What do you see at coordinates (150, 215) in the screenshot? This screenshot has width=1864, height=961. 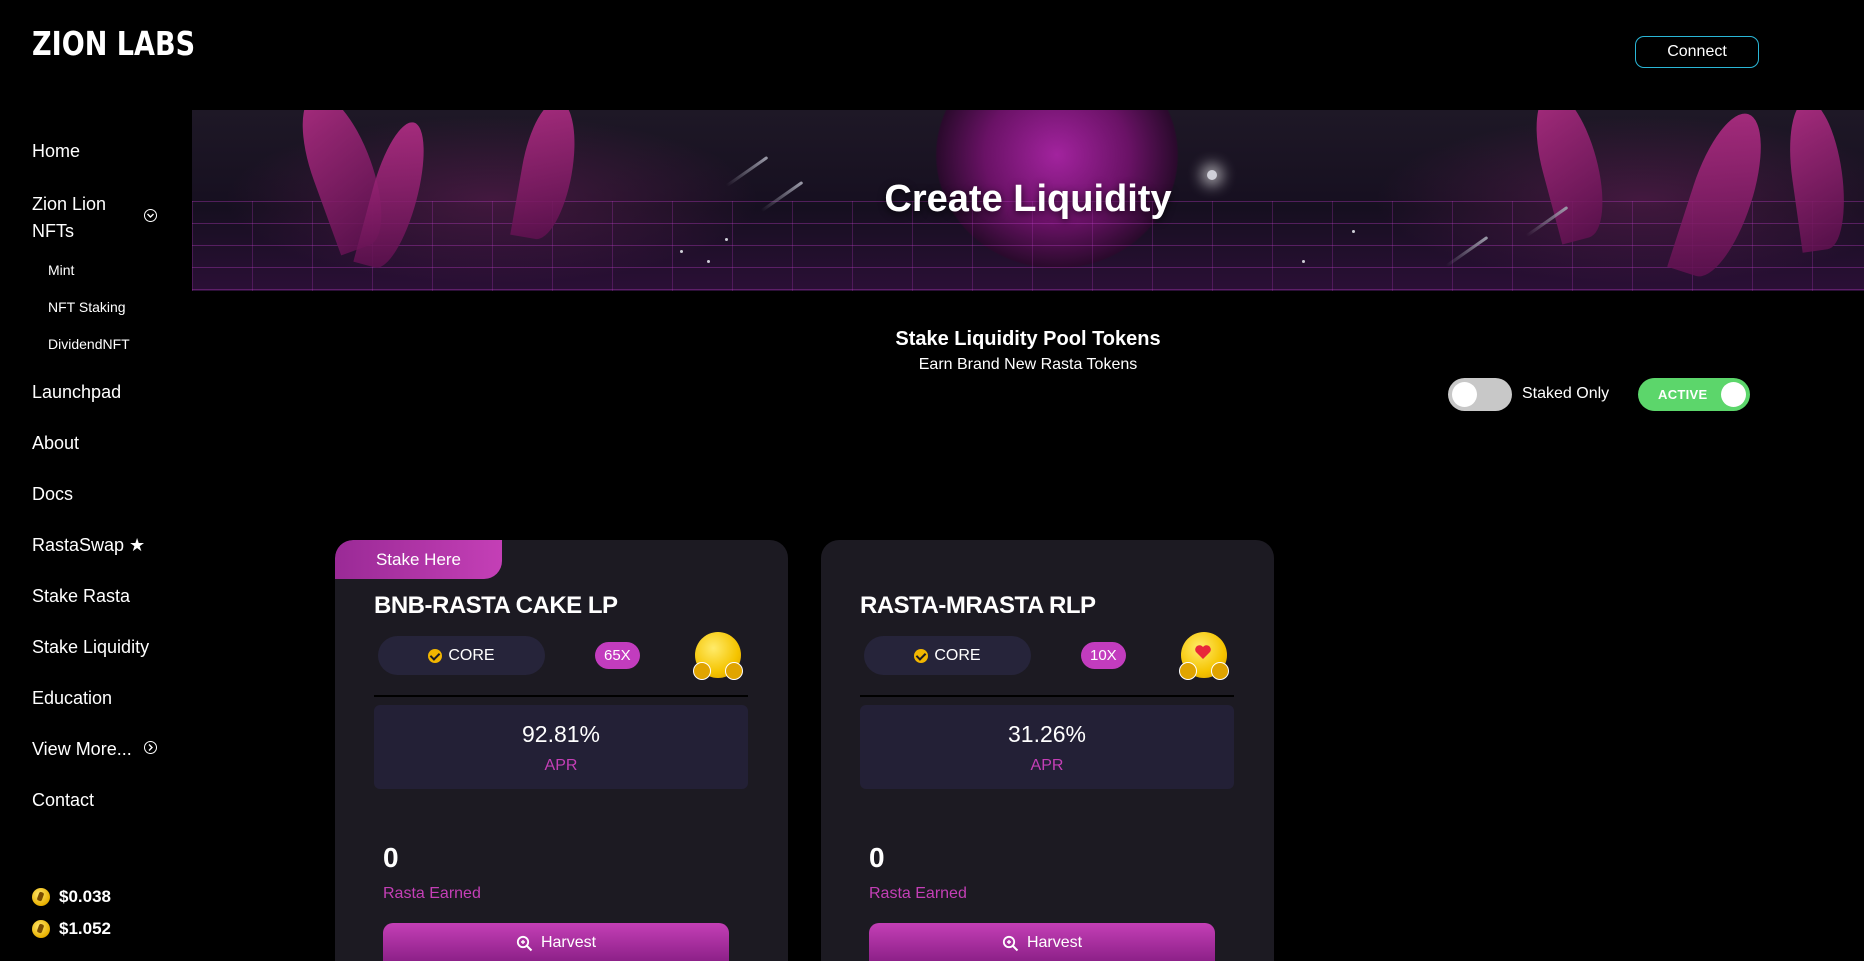 I see `chevron-down-icon` at bounding box center [150, 215].